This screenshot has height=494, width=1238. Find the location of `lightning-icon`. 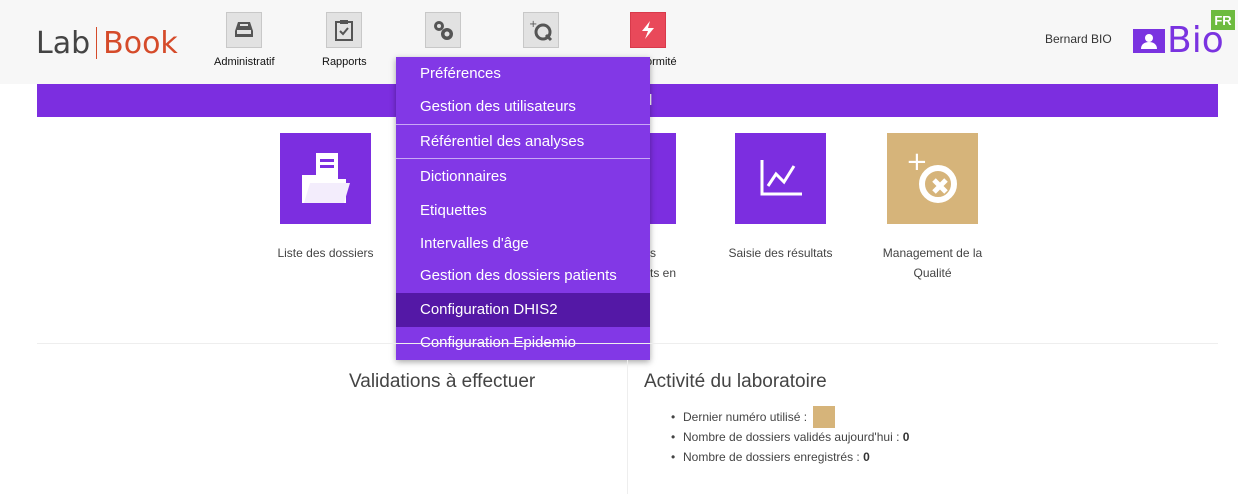

lightning-icon is located at coordinates (648, 30).